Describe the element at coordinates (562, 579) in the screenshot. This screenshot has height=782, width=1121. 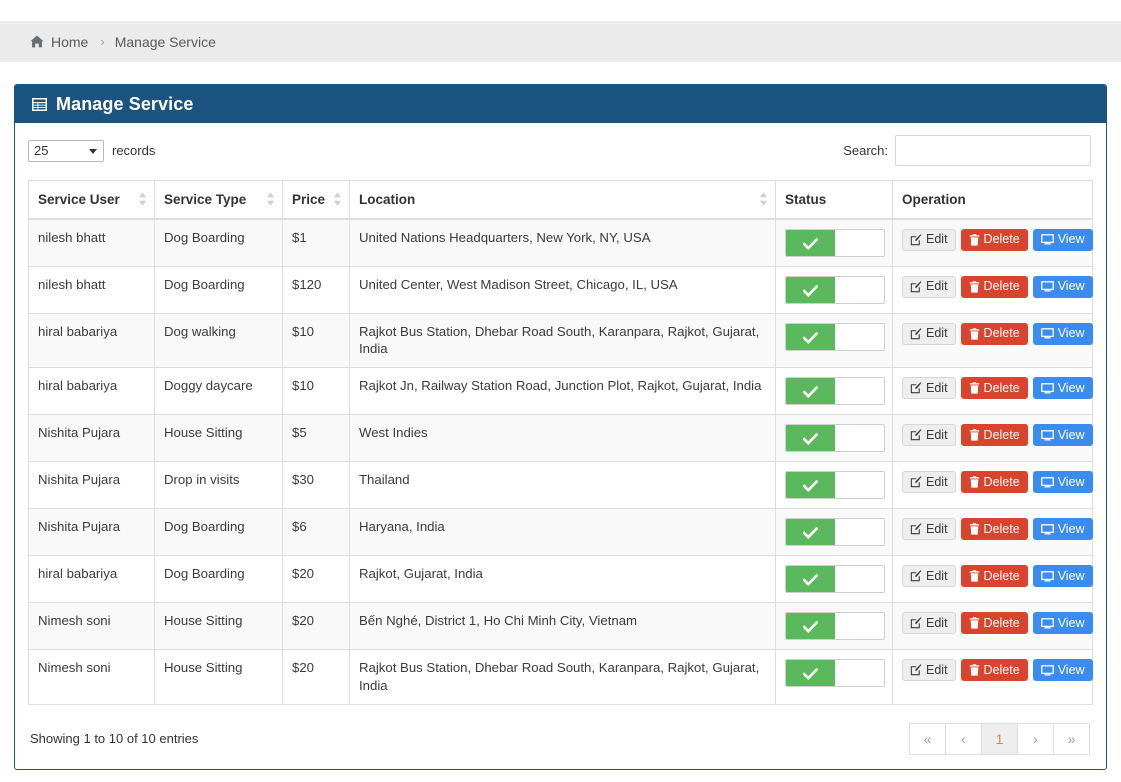
I see `cell-location: Rajkot, Gujarat, India` at that location.